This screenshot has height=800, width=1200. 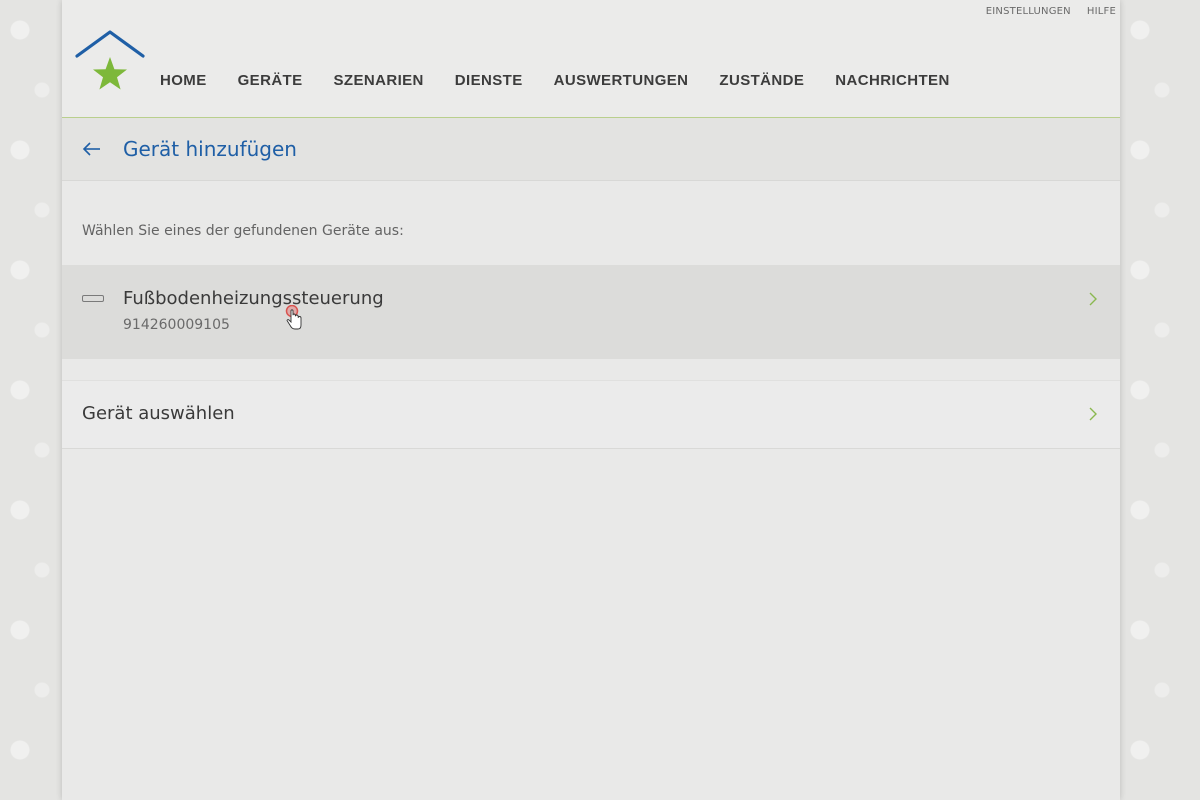 What do you see at coordinates (591, 414) in the screenshot?
I see `select-device-row: Gerät auswählen` at bounding box center [591, 414].